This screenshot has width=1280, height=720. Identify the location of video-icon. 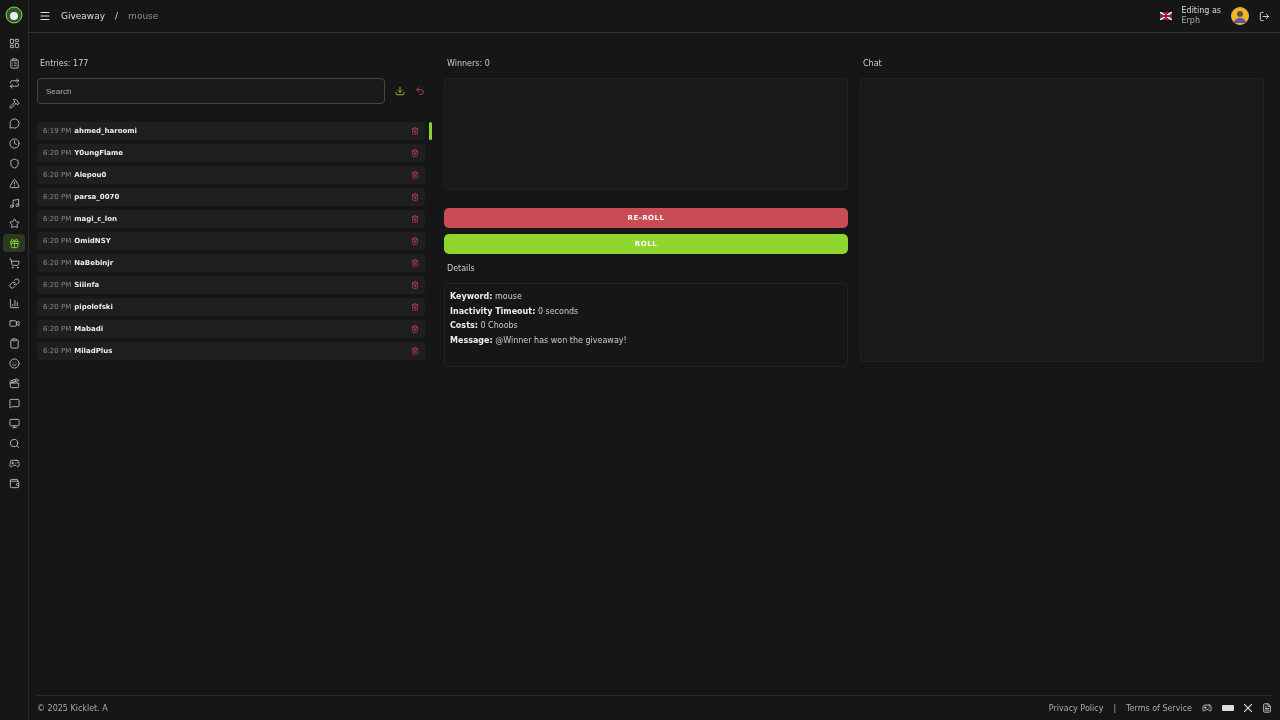
(14, 323).